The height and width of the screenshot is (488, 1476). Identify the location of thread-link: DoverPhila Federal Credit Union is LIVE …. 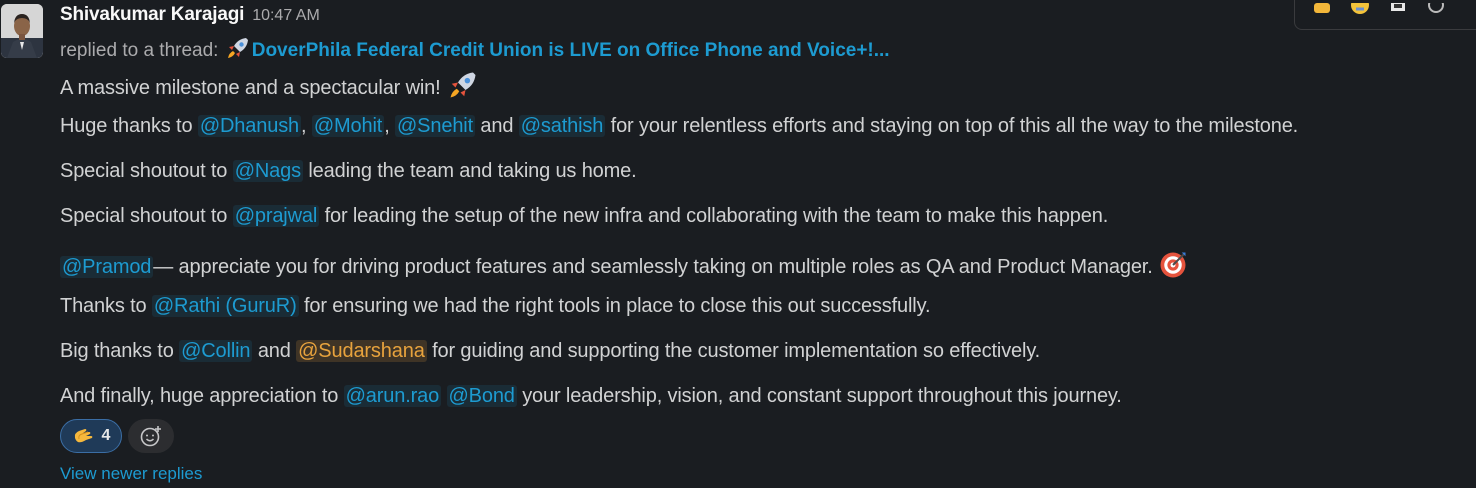
(571, 50).